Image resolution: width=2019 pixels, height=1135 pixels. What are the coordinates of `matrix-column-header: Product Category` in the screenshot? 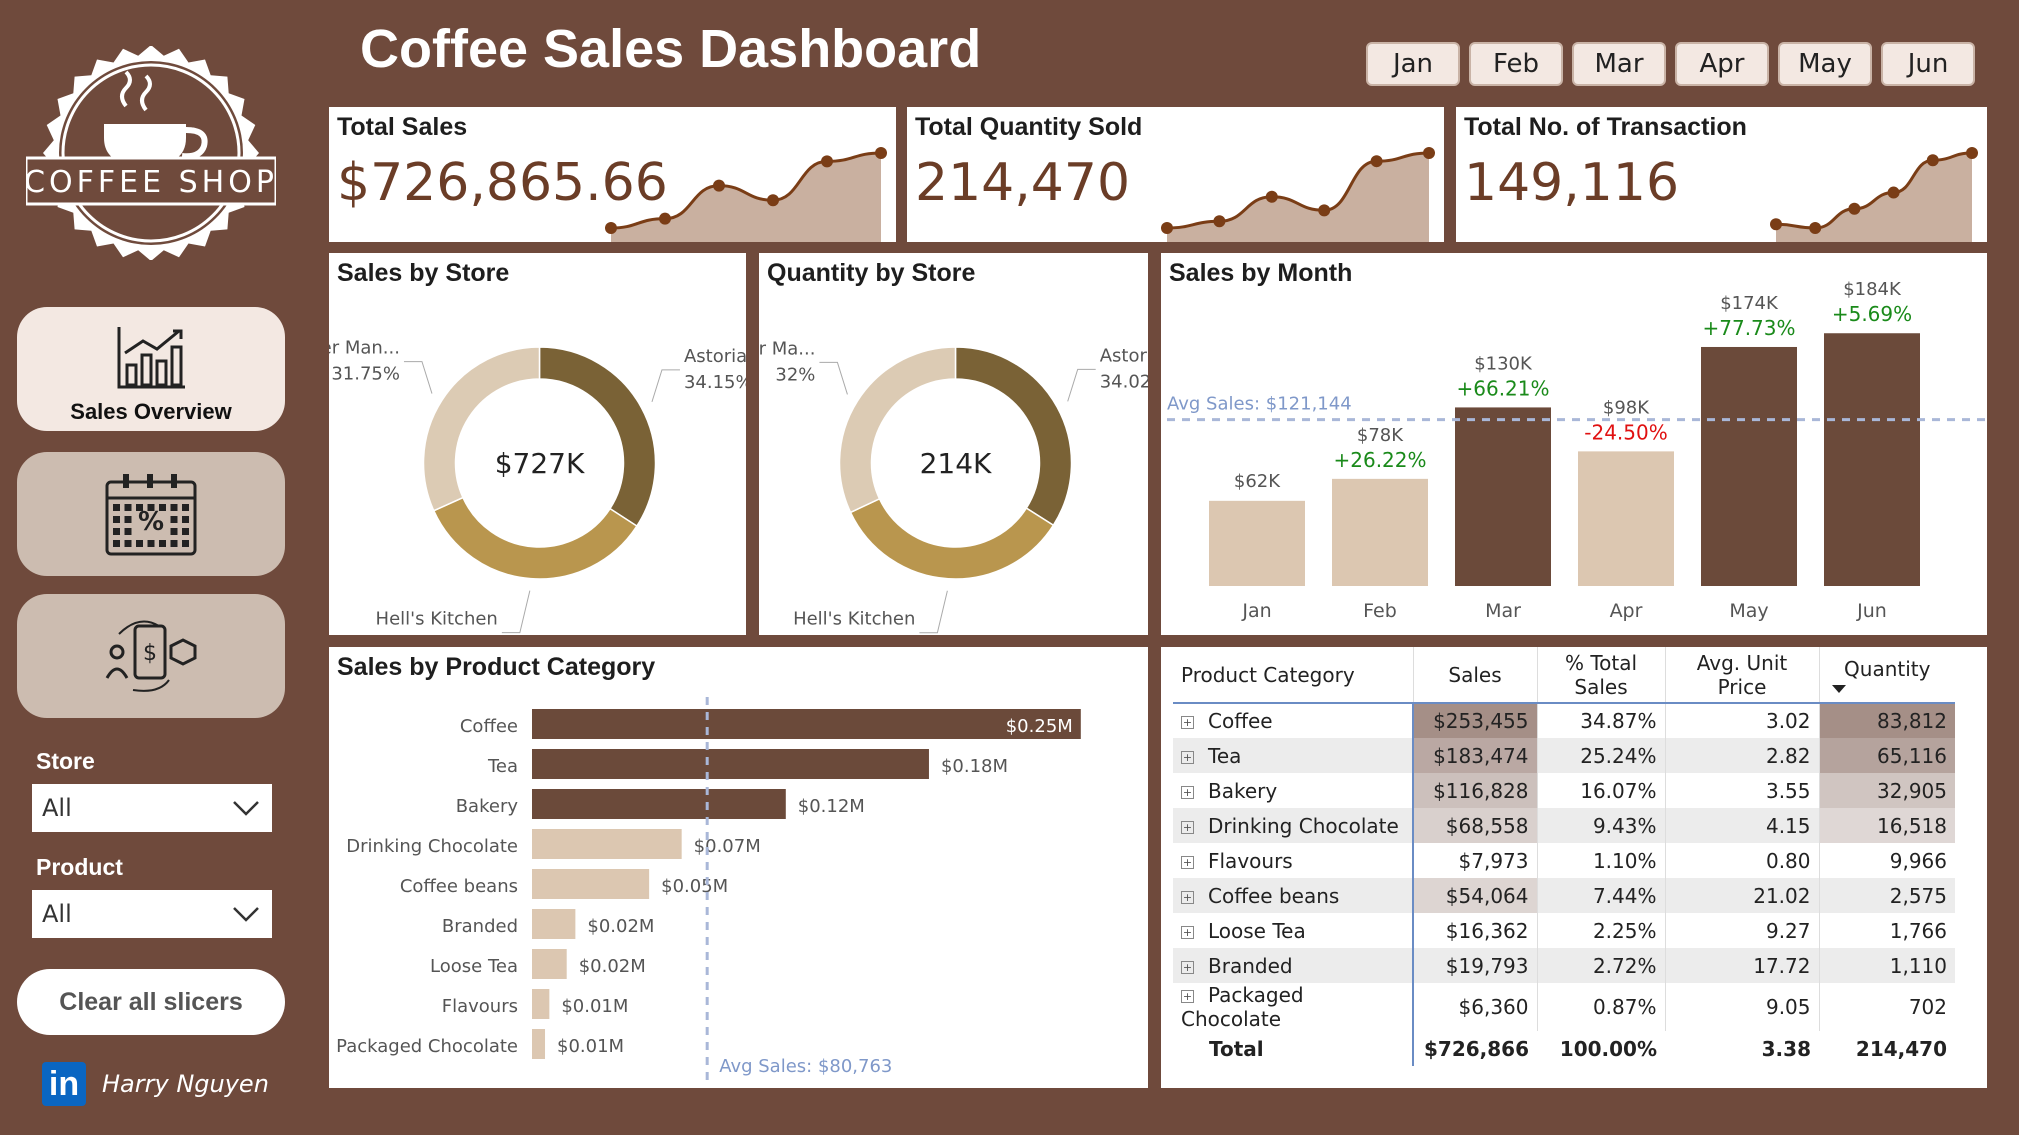 It's located at (1293, 675).